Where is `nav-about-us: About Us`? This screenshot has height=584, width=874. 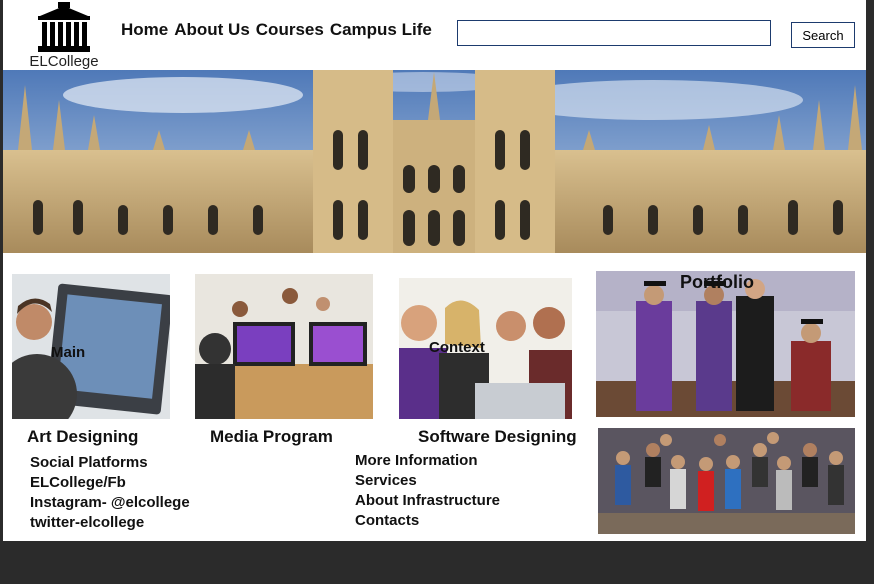 nav-about-us: About Us is located at coordinates (212, 30).